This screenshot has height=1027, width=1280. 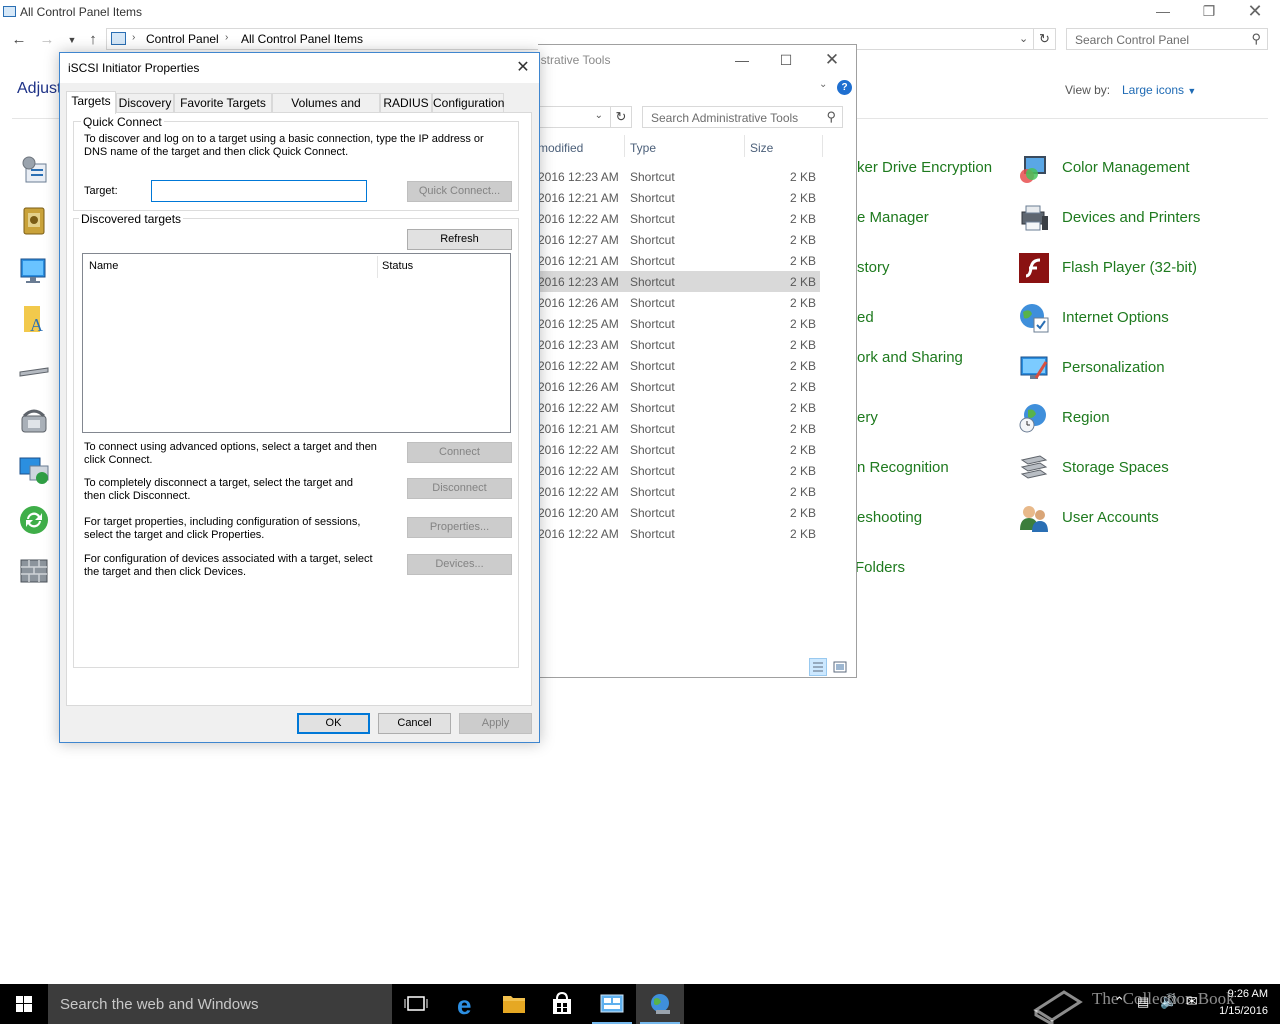 I want to click on phone-and-modem-icon, so click(x=34, y=420).